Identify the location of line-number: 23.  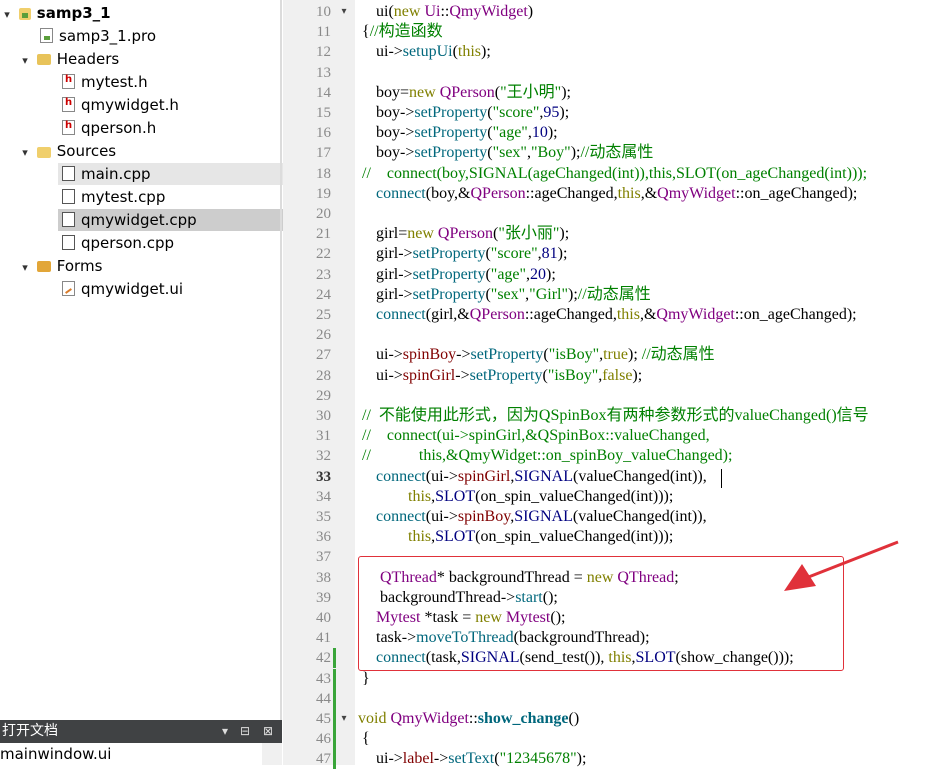
(323, 275).